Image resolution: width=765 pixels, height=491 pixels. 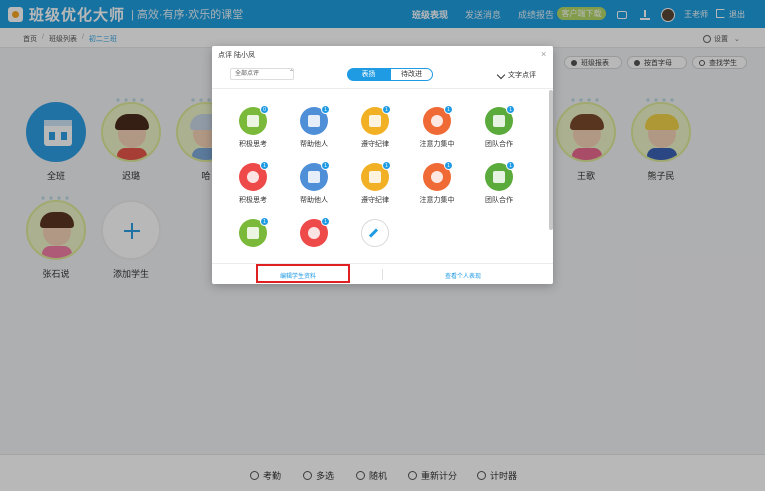 I want to click on chevron-up-icon: ⌃, so click(x=292, y=73).